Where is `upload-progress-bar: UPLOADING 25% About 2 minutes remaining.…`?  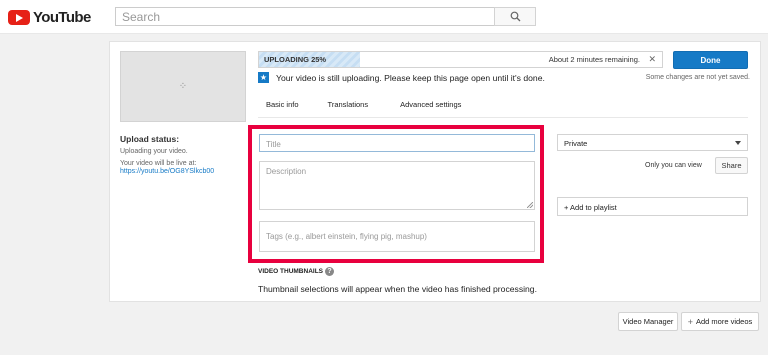
upload-progress-bar: UPLOADING 25% About 2 minutes remaining.… is located at coordinates (460, 59).